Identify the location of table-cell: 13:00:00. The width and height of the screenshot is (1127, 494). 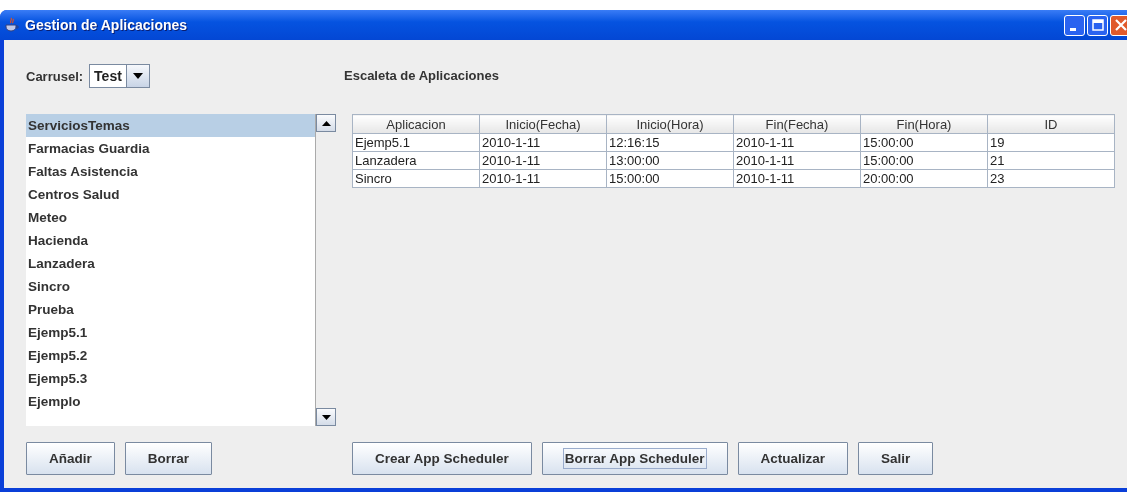
(670, 160).